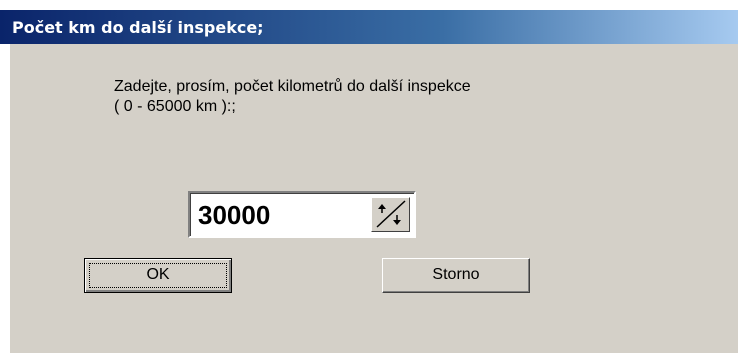  Describe the element at coordinates (175, 106) in the screenshot. I see `range-hint-text: ( 0 - 65000 km ):;` at that location.